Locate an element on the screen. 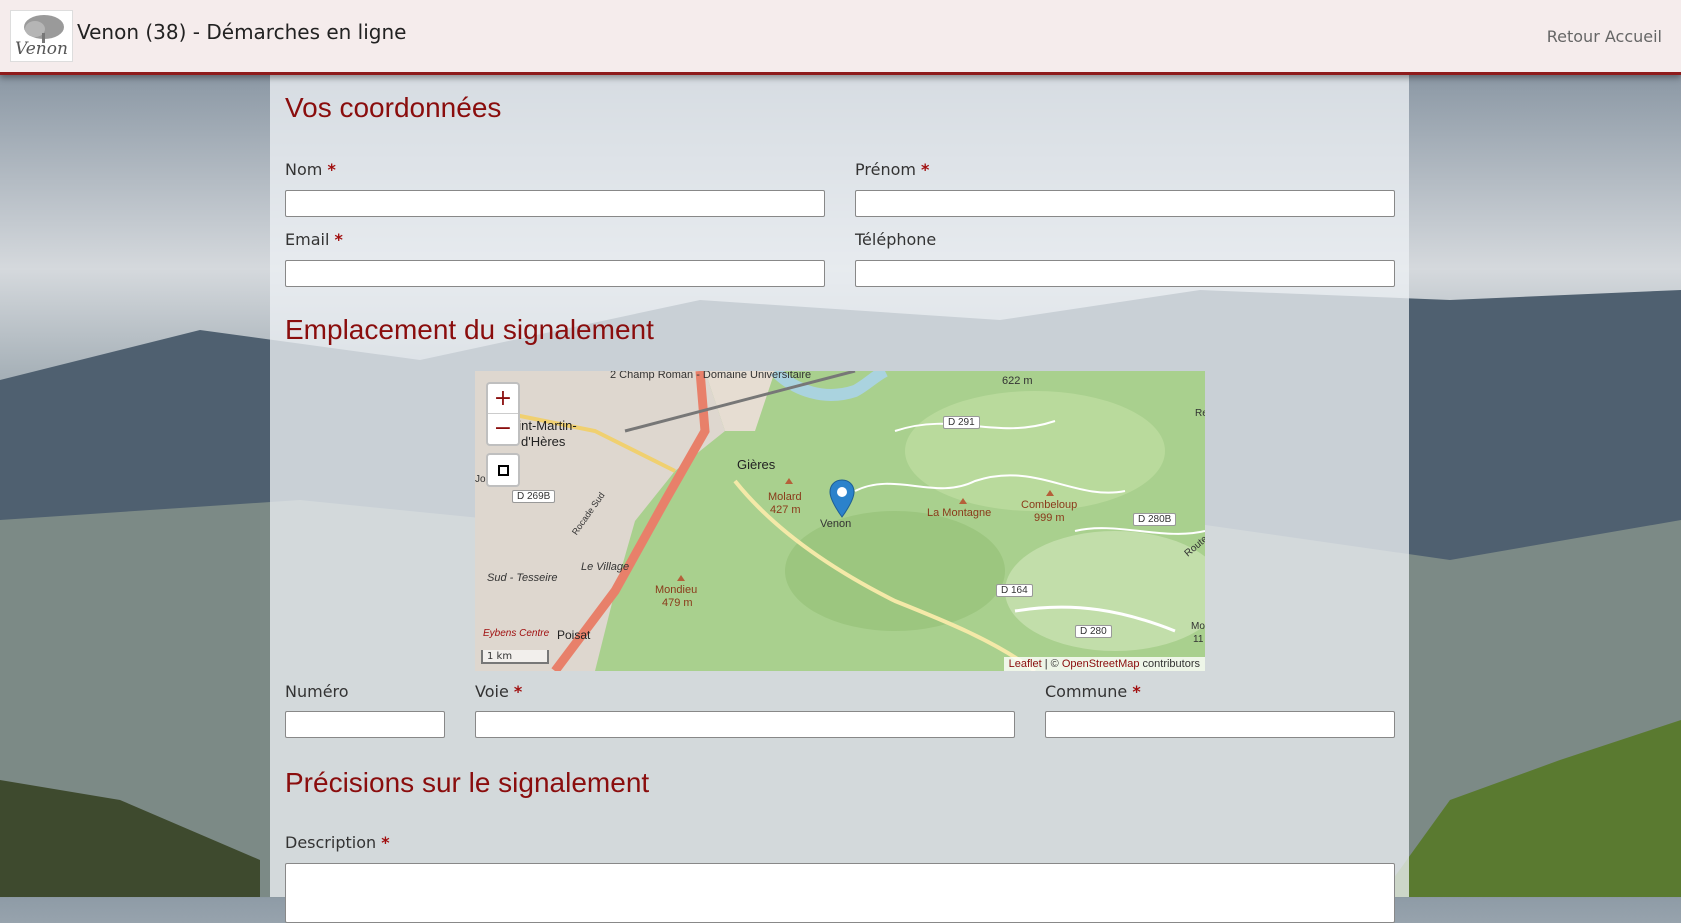 The height and width of the screenshot is (923, 1681). map-label-mondieu: Mondieu is located at coordinates (676, 590).